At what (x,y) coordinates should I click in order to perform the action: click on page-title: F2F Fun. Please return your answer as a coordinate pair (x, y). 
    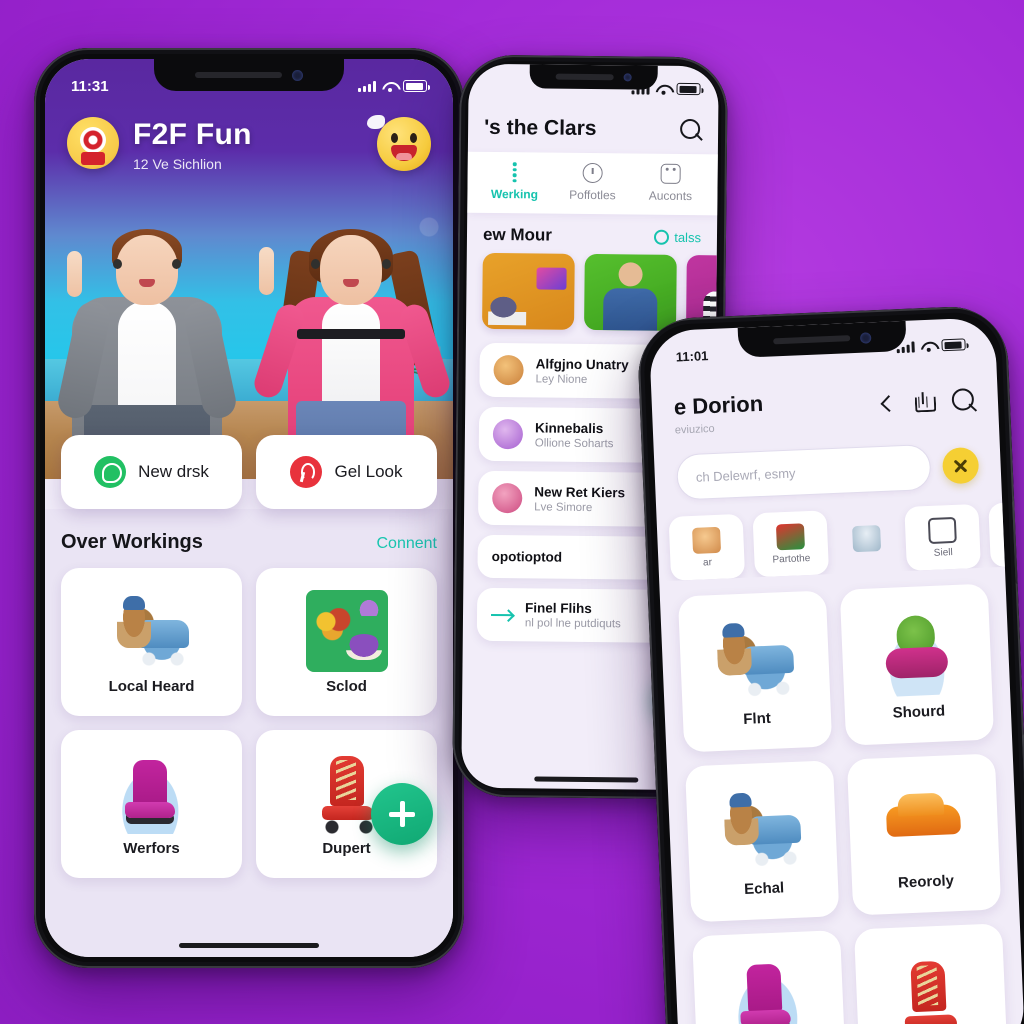
    Looking at the image, I should click on (192, 134).